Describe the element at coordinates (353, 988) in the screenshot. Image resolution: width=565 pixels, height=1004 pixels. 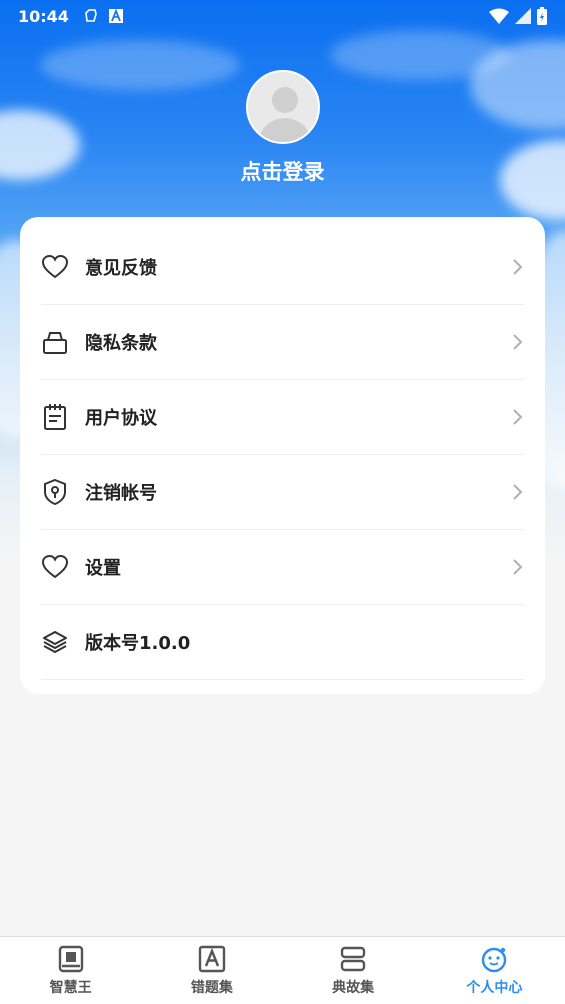
I see `tab-label: 典故集` at that location.